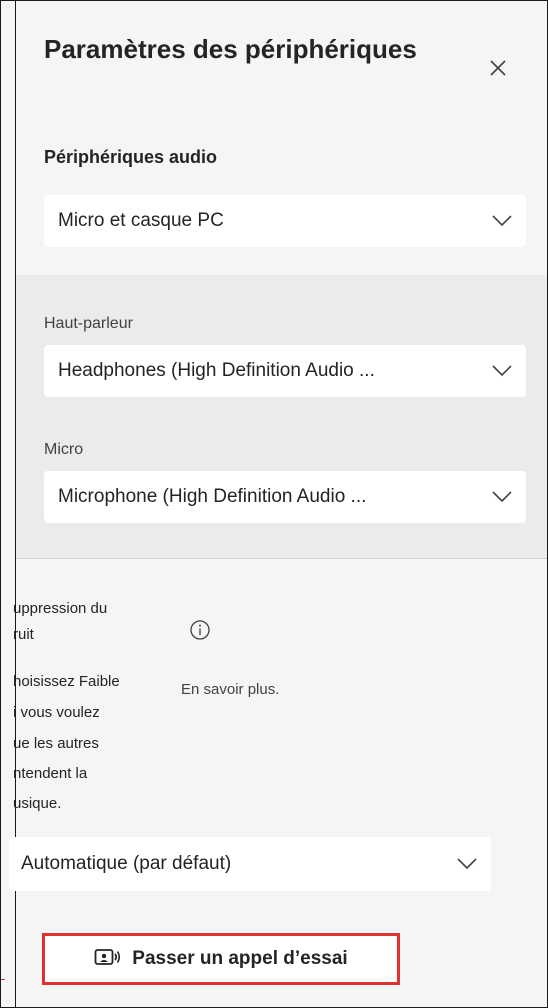 The height and width of the screenshot is (1008, 548). Describe the element at coordinates (56, 743) in the screenshot. I see `noise-description-line: ue les autres` at that location.